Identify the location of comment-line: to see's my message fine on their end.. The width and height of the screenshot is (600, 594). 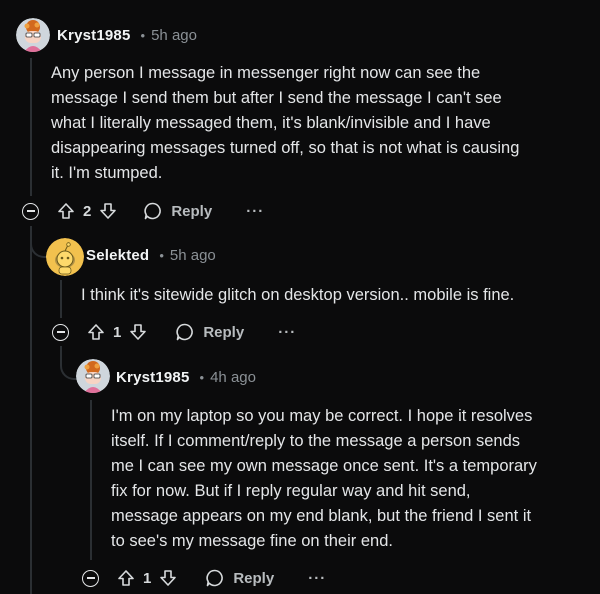
(252, 541).